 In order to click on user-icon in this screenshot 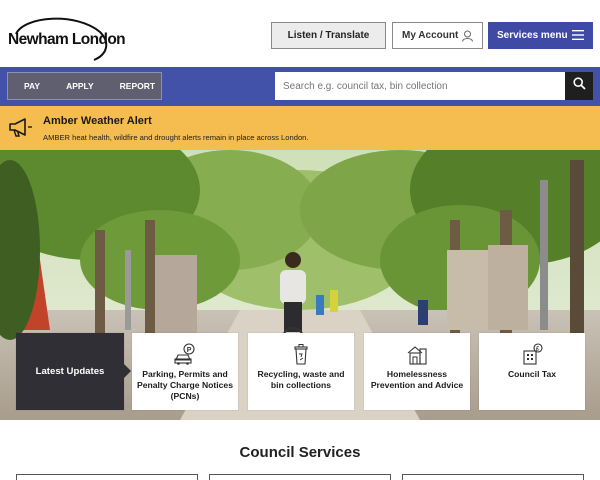, I will do `click(467, 37)`.